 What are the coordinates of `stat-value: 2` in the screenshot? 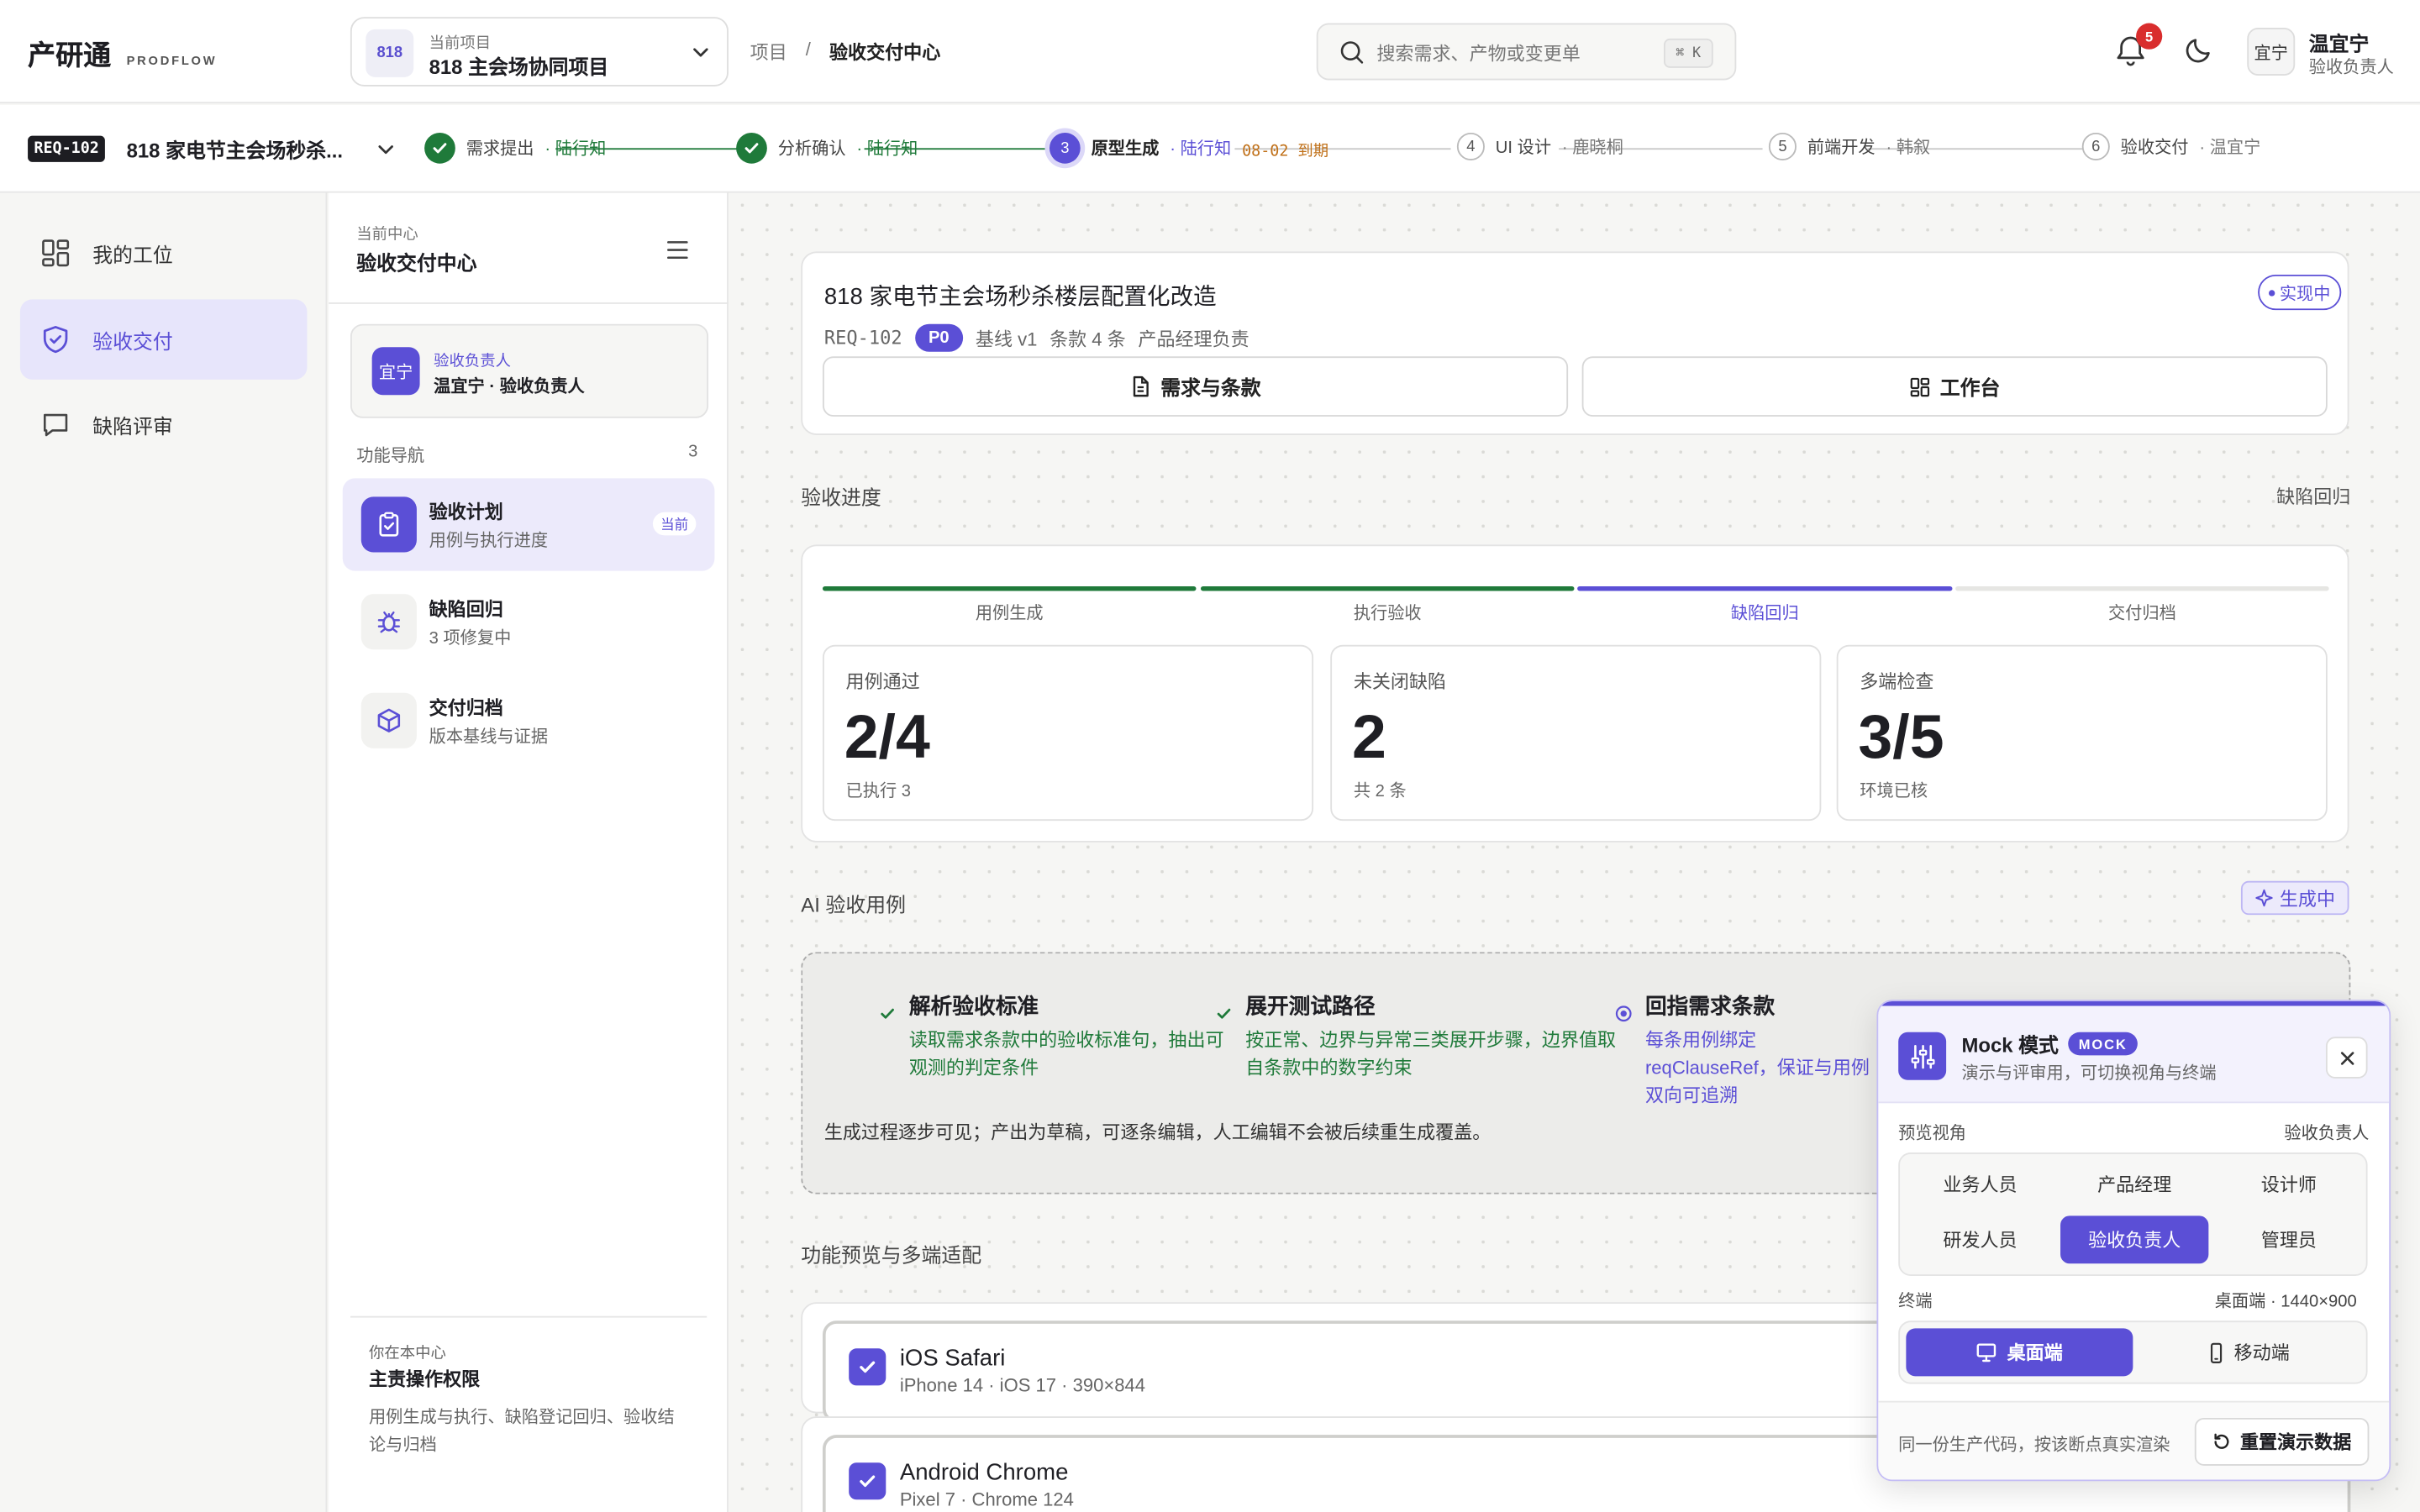 It's located at (1368, 737).